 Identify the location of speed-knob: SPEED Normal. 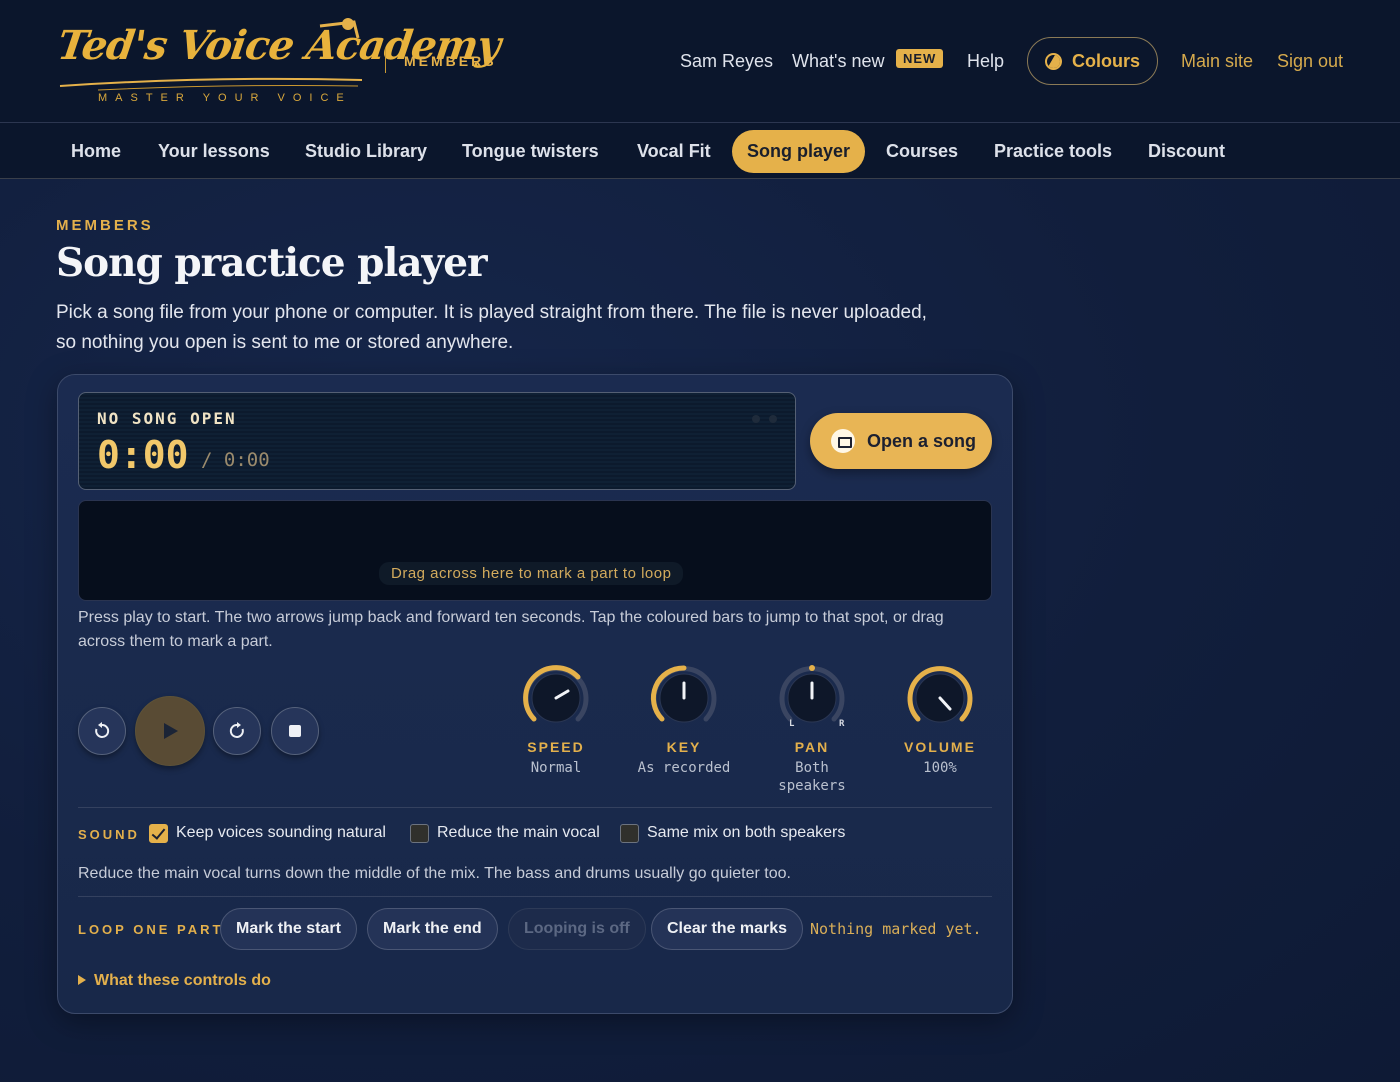
(556, 720).